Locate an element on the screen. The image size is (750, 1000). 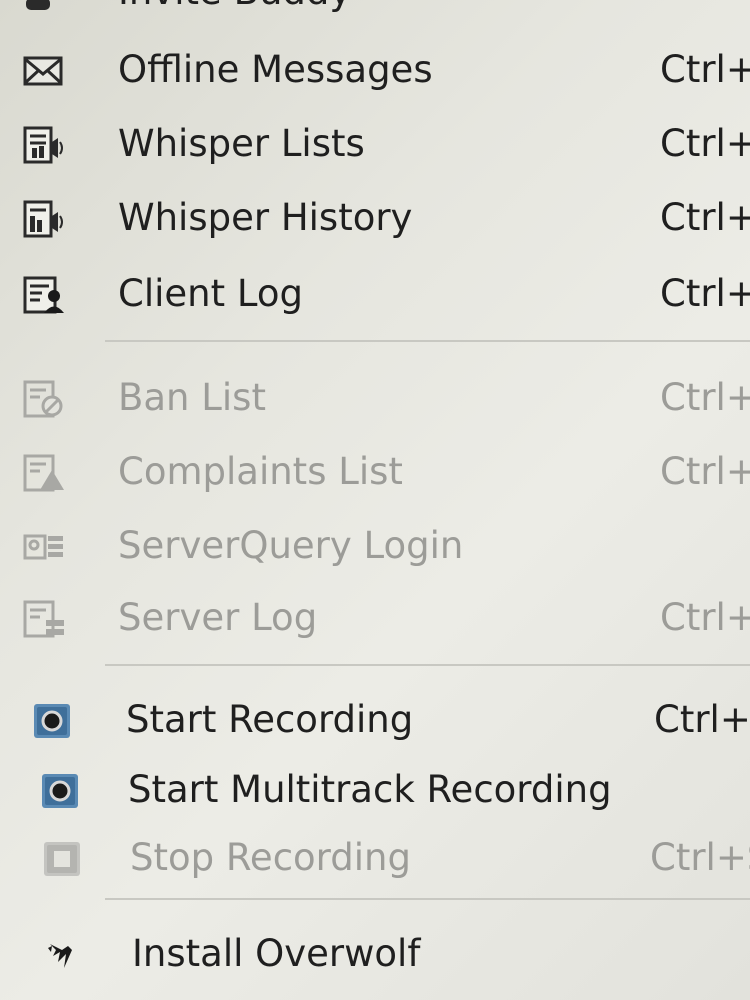
menu-item-stop-recording: Stop Recording Ctrl+S is located at coordinates (375, 858).